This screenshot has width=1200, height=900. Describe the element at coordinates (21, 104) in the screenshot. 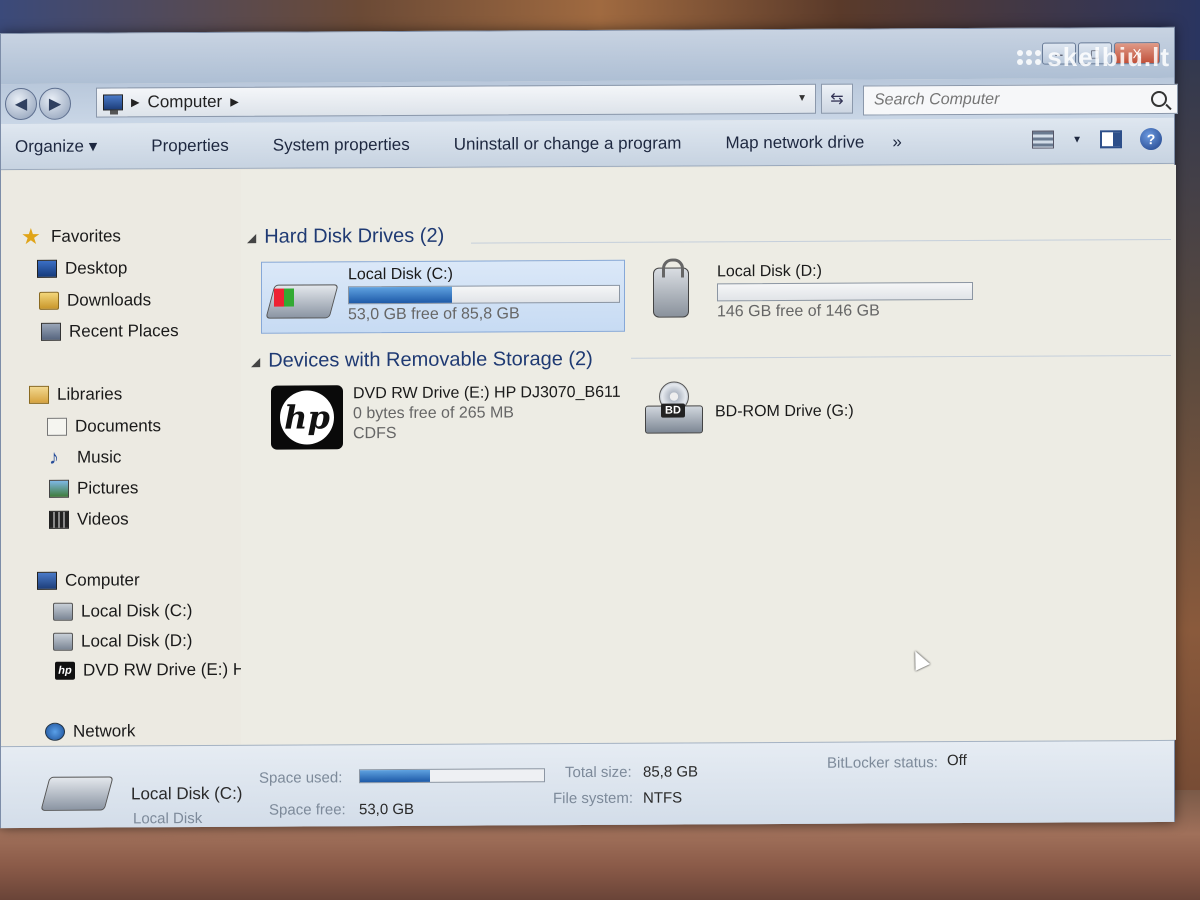

I see `back-button: ◀` at that location.